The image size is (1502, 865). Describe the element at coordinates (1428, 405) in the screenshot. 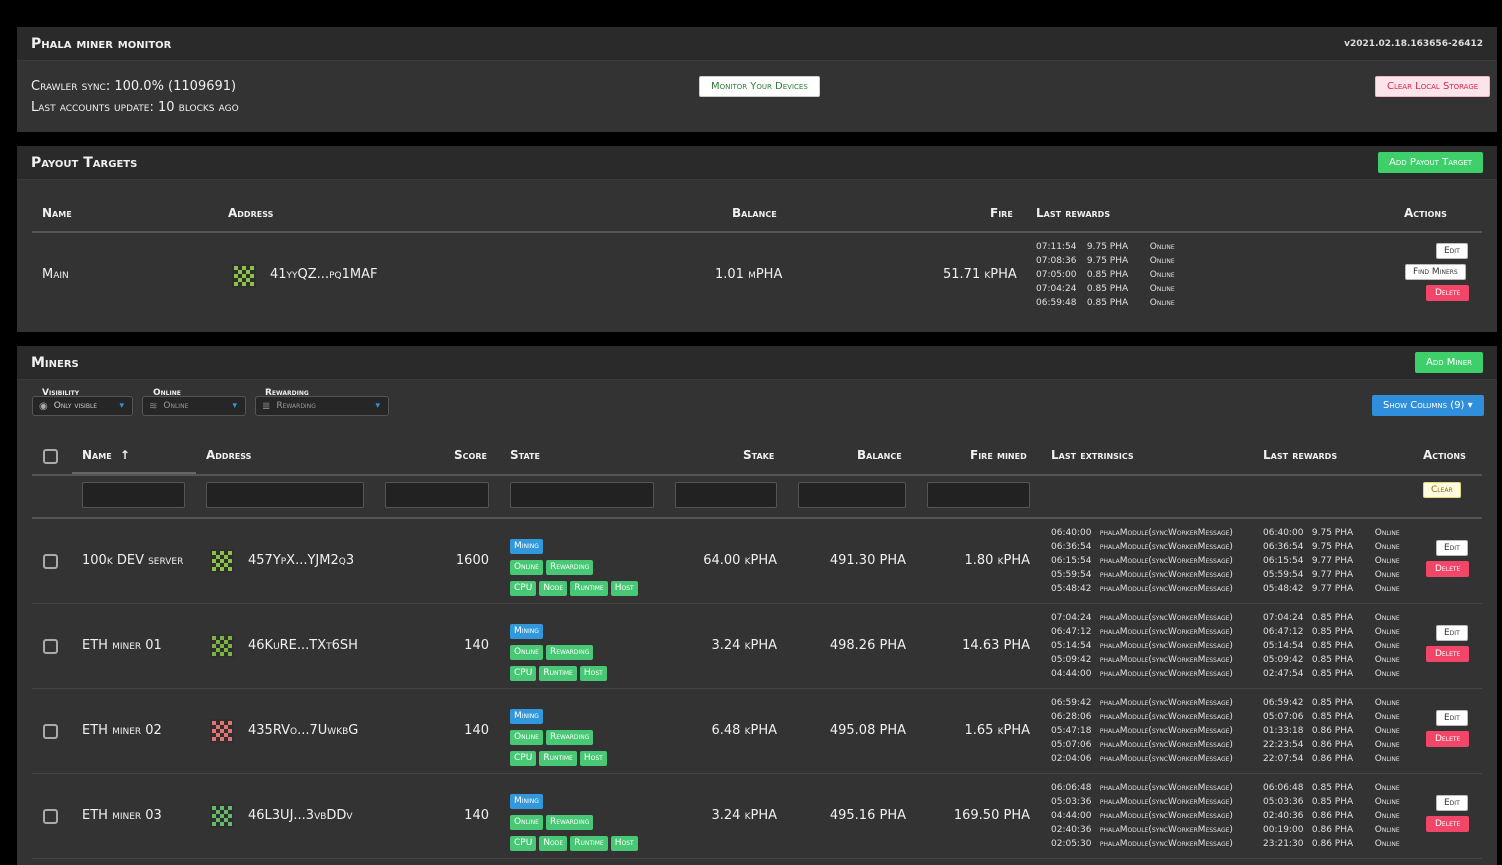

I see `show-columns-button: Show Columns (9) ▾` at that location.